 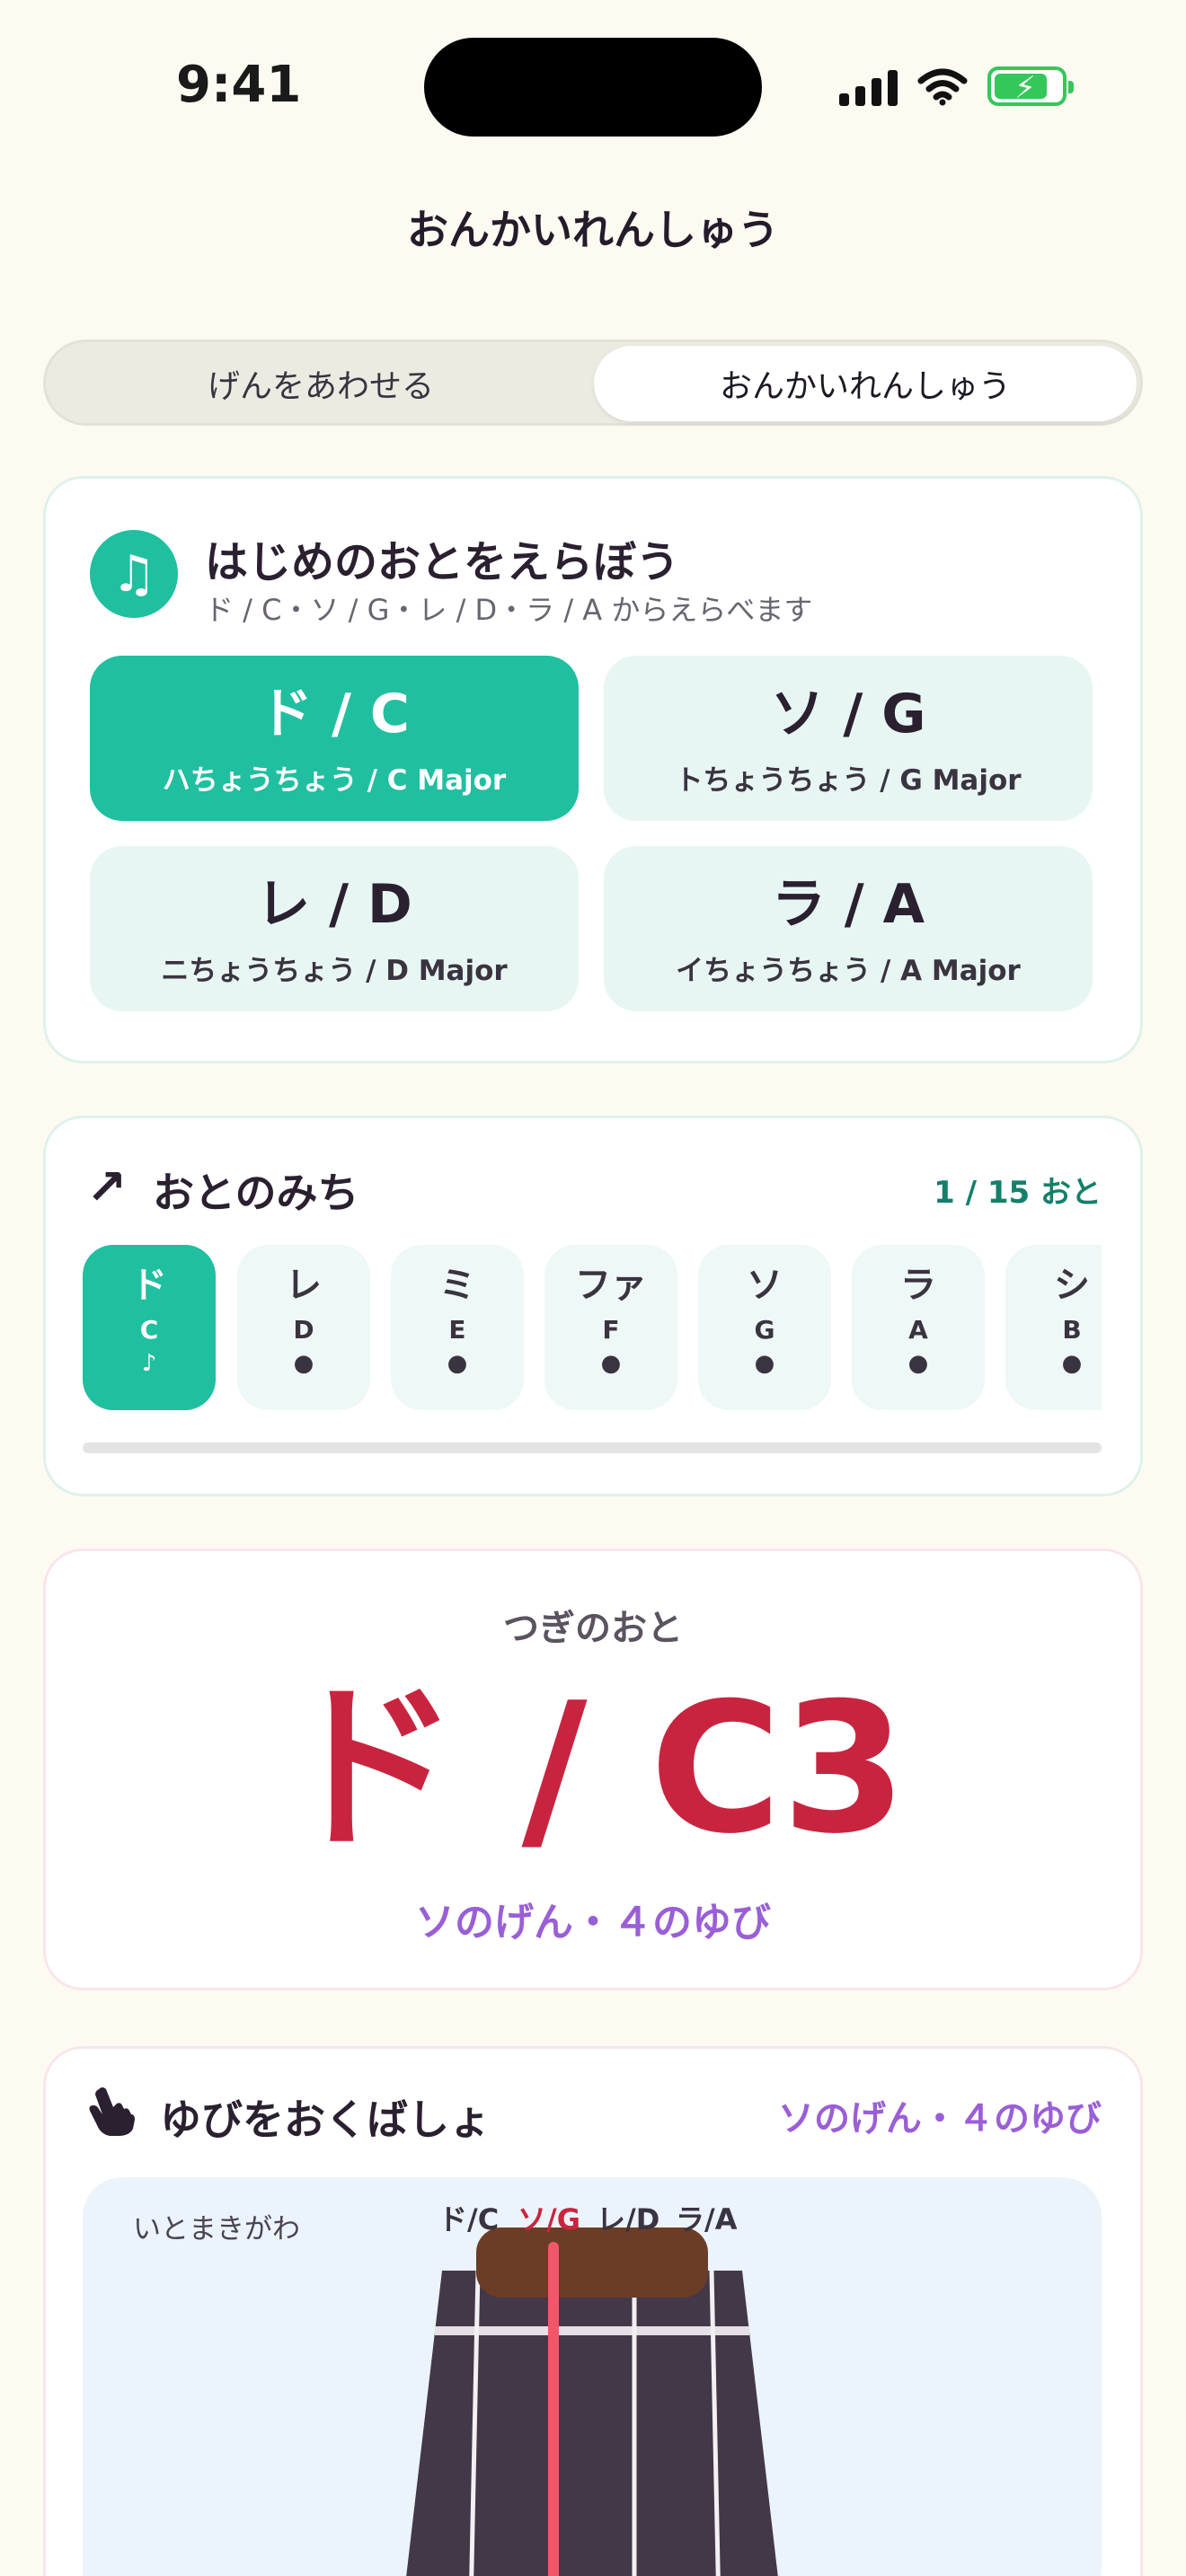 What do you see at coordinates (593, 1769) in the screenshot?
I see `next-note-value: ド / C3` at bounding box center [593, 1769].